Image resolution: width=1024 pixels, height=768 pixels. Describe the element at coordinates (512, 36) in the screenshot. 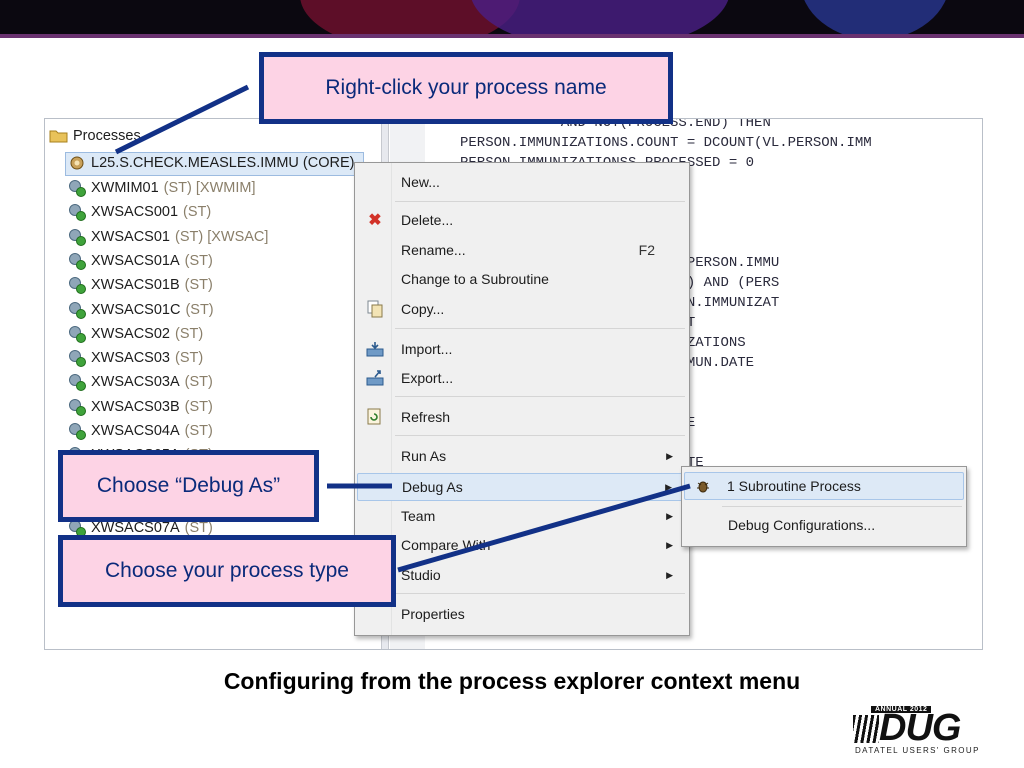

I see `banner-stripe` at that location.